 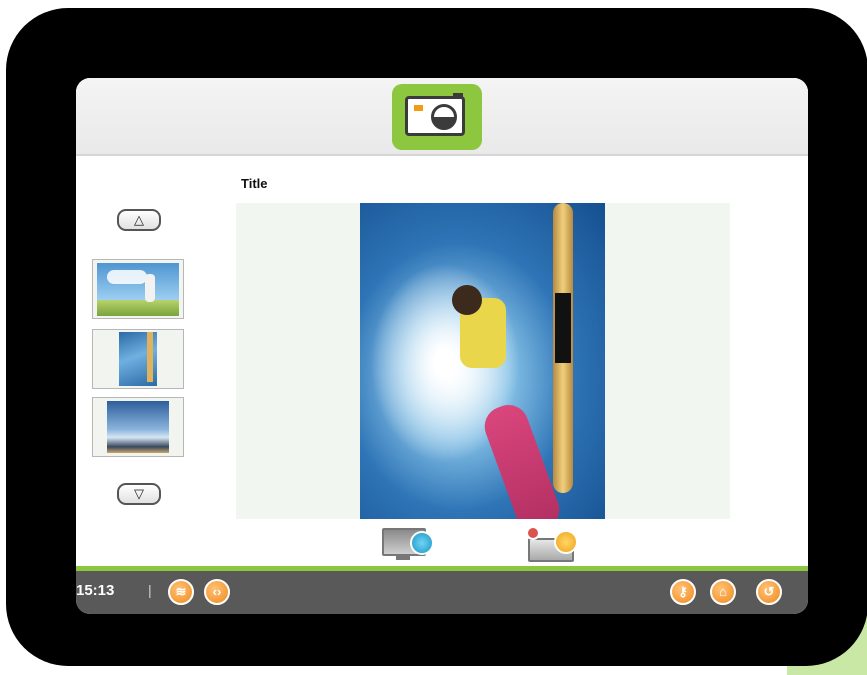 I want to click on back-icon: ↺, so click(x=769, y=591).